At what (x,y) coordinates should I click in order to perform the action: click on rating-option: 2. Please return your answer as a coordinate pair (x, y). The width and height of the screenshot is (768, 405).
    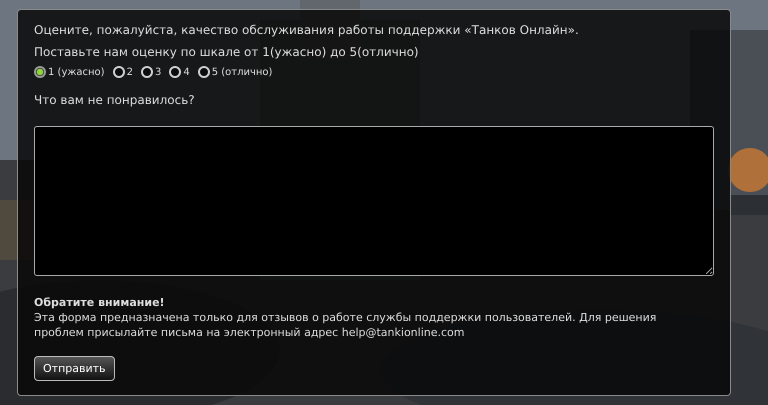
    Looking at the image, I should click on (122, 72).